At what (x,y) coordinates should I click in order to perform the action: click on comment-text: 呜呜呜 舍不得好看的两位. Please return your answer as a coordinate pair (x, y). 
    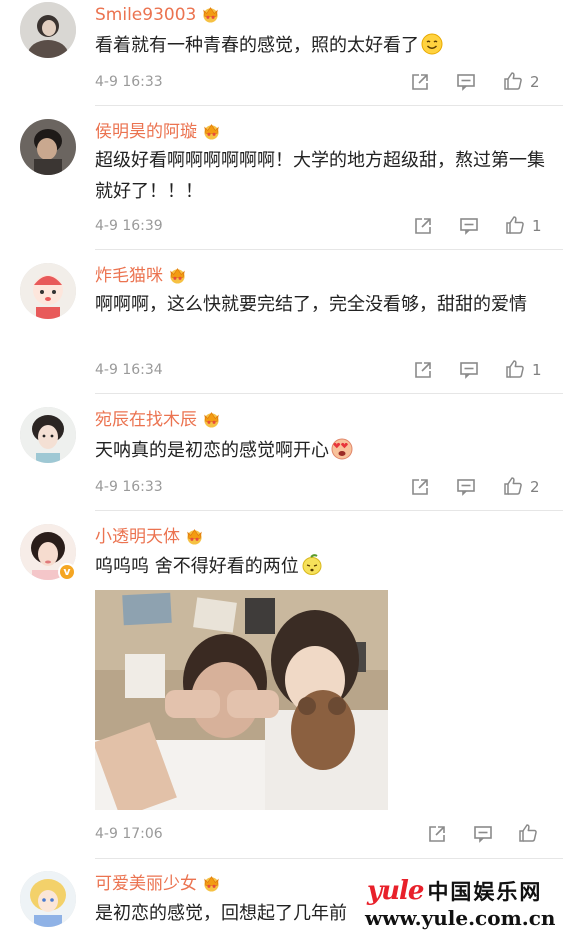
    Looking at the image, I should click on (322, 566).